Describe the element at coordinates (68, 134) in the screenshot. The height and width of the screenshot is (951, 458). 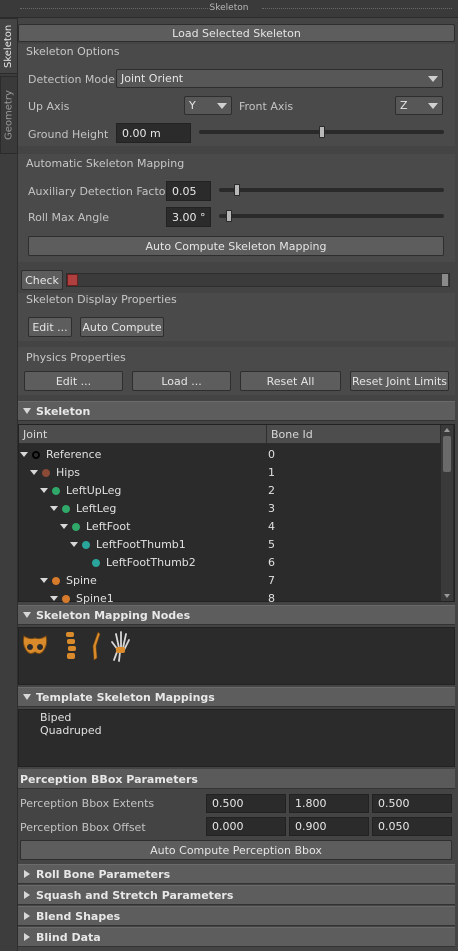
I see `ground-height-label: Ground Height` at that location.